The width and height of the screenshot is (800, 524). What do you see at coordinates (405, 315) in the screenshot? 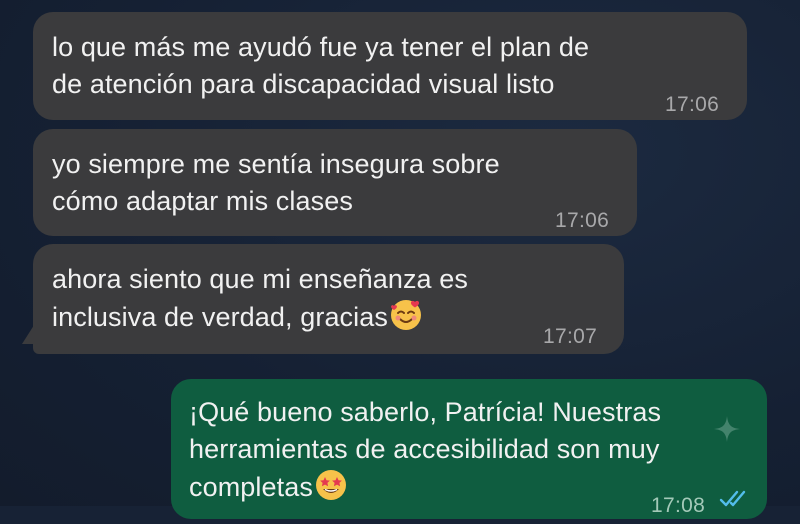
I see `smiling-face-with-hearts-icon` at bounding box center [405, 315].